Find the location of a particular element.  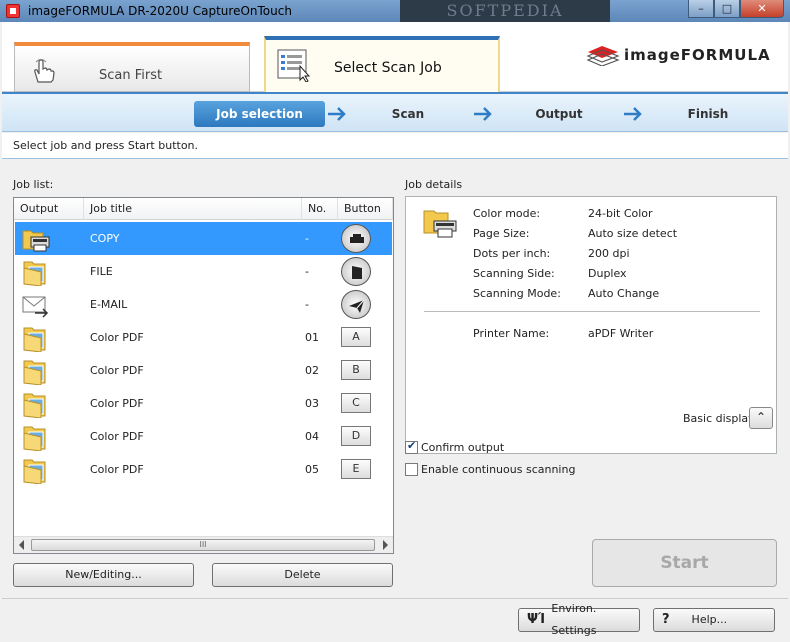

watermark: SOFTPEDIA is located at coordinates (505, 11).